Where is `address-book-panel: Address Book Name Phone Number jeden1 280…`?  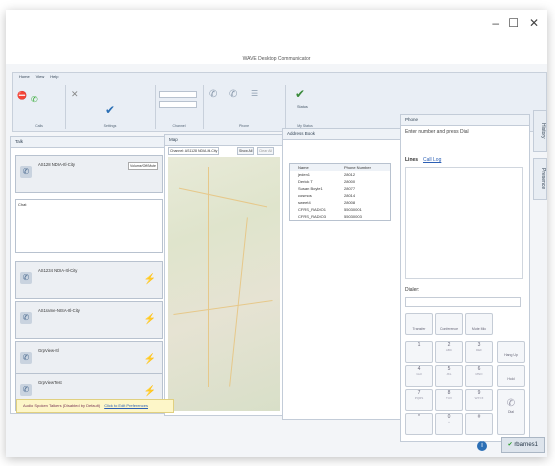 address-book-panel: Address Book Name Phone Number jeden1 280… is located at coordinates (342, 274).